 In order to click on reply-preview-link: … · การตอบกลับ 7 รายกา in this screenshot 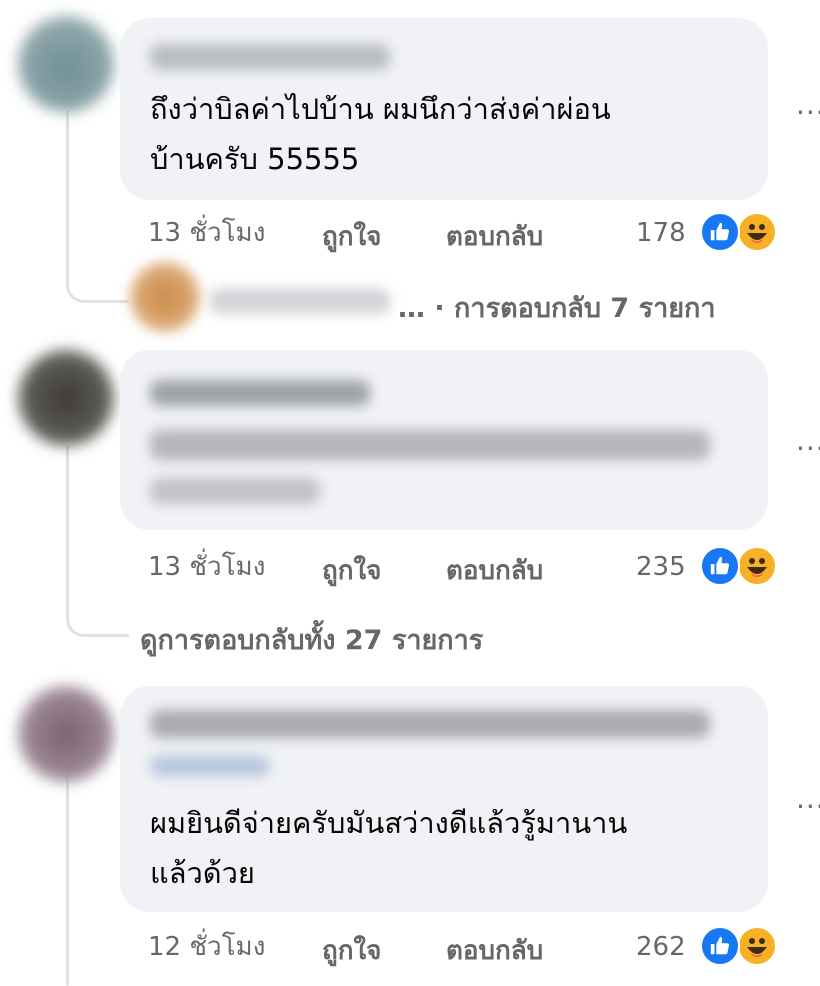, I will do `click(557, 307)`.